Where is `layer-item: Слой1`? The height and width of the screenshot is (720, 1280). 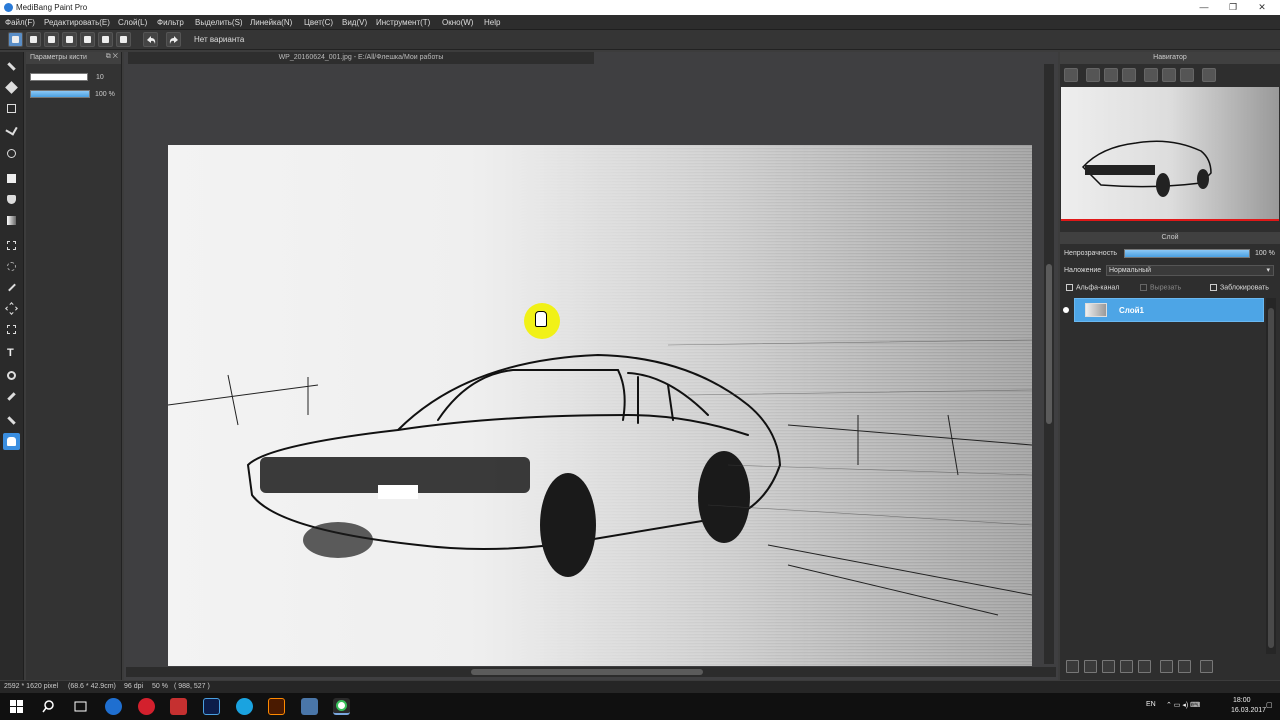
layer-item: Слой1 is located at coordinates (1169, 310).